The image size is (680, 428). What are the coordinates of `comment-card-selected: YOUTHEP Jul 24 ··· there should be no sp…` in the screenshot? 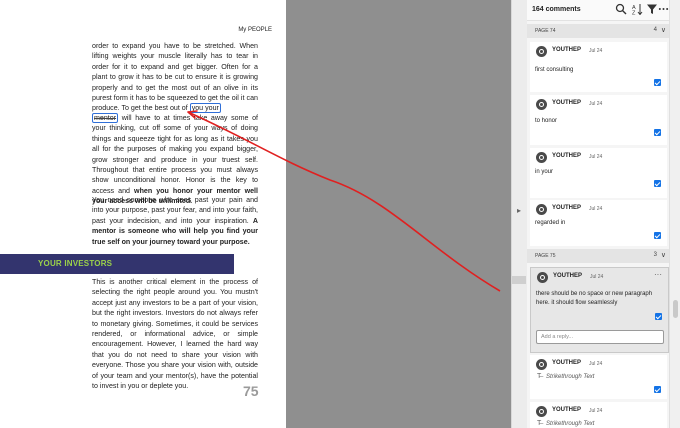 It's located at (599, 310).